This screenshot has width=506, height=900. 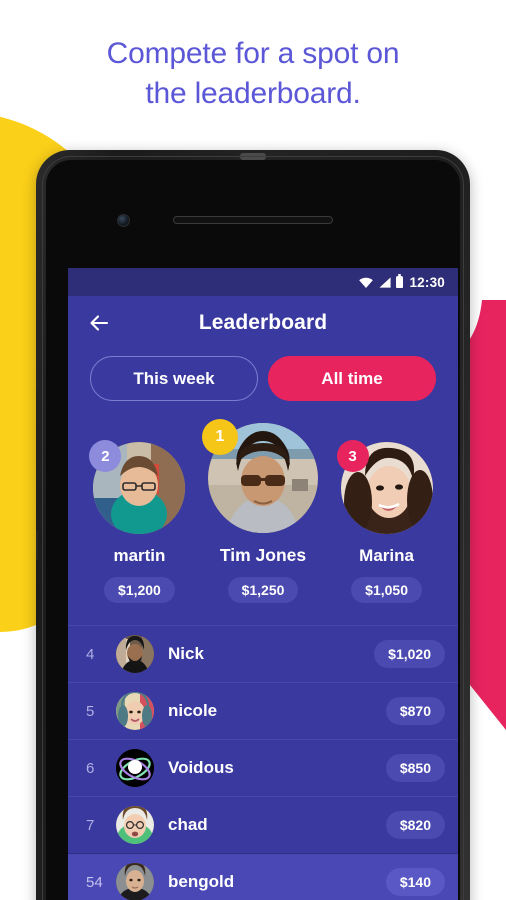 What do you see at coordinates (37, 545) in the screenshot?
I see `phone-left-accent-b` at bounding box center [37, 545].